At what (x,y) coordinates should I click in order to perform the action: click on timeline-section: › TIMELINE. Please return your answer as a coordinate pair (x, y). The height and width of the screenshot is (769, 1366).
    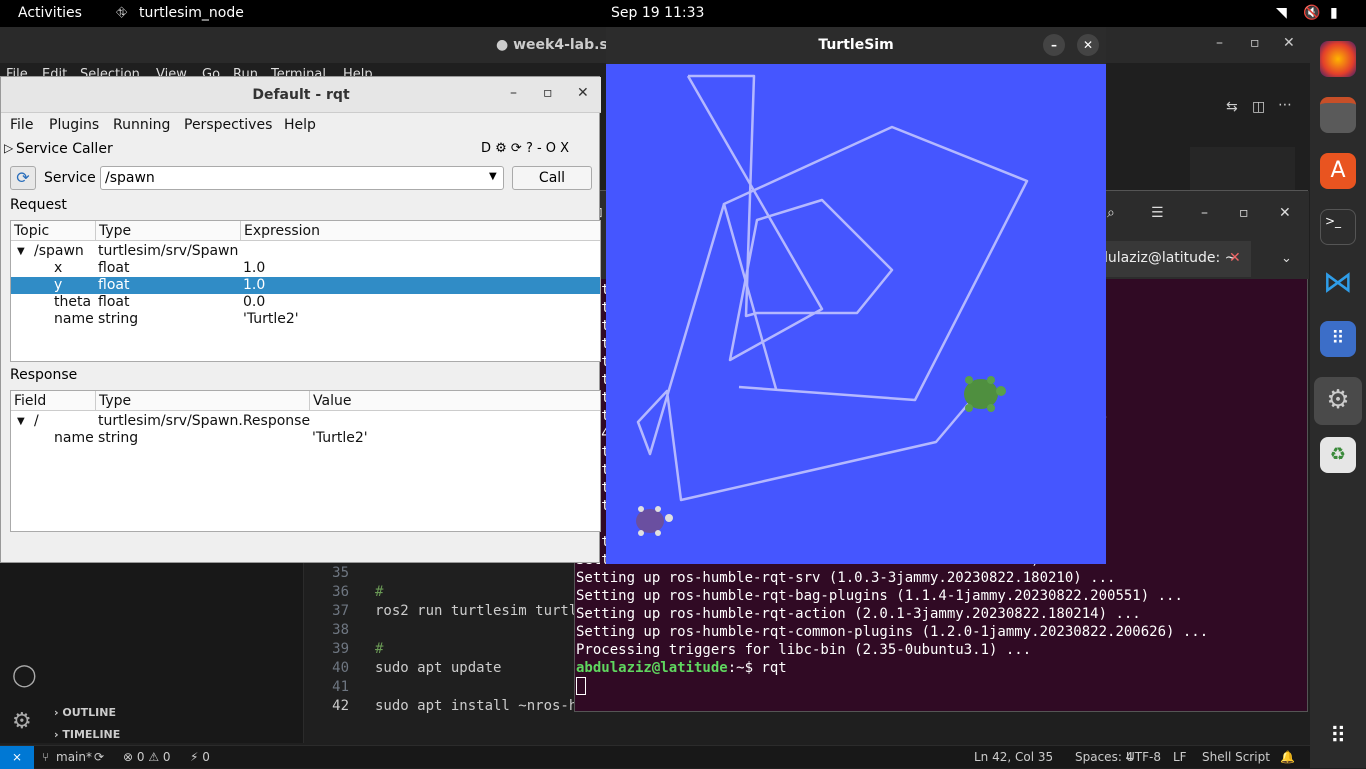
    Looking at the image, I should click on (87, 734).